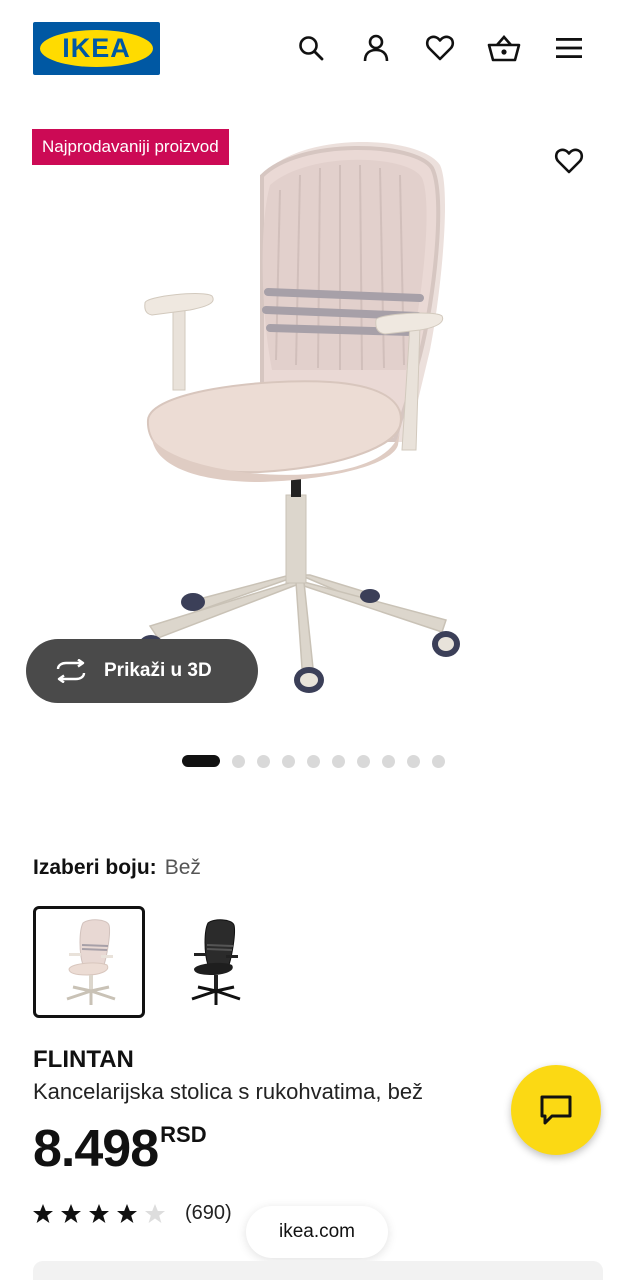  I want to click on chat-icon, so click(556, 1110).